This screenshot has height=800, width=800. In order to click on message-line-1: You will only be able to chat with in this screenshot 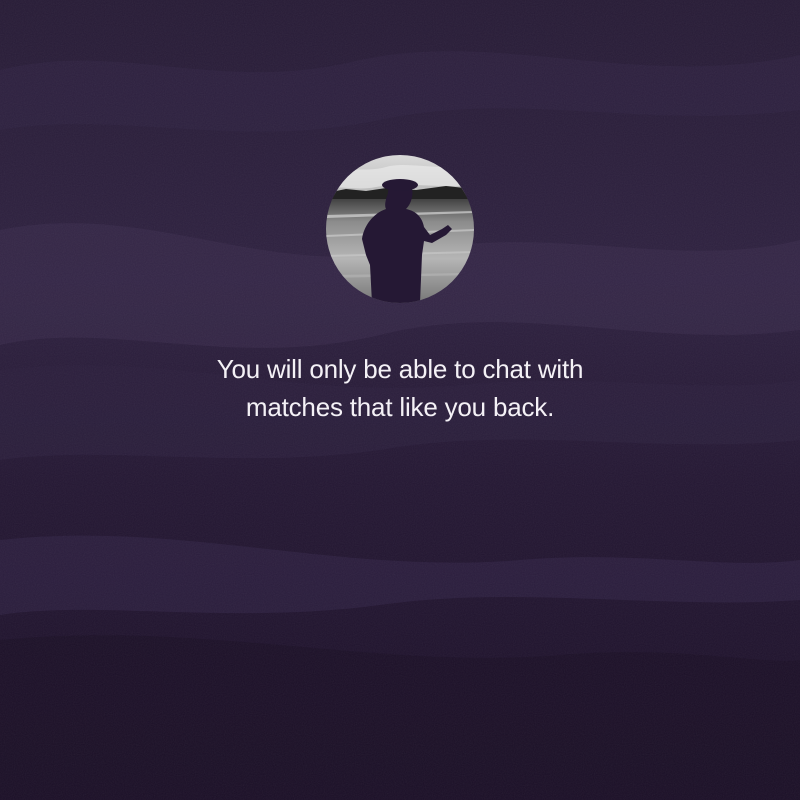, I will do `click(400, 369)`.